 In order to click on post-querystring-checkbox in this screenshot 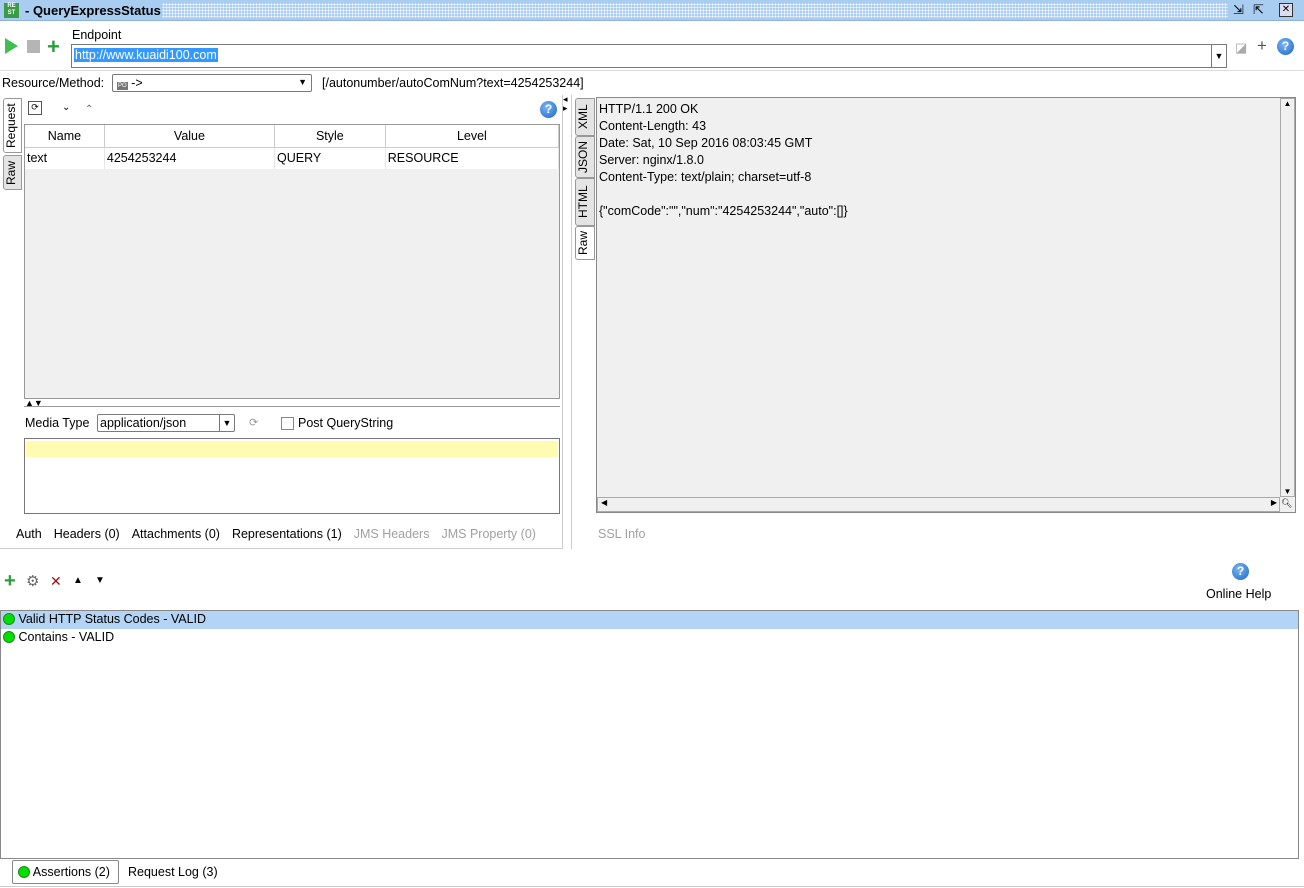, I will do `click(287, 423)`.